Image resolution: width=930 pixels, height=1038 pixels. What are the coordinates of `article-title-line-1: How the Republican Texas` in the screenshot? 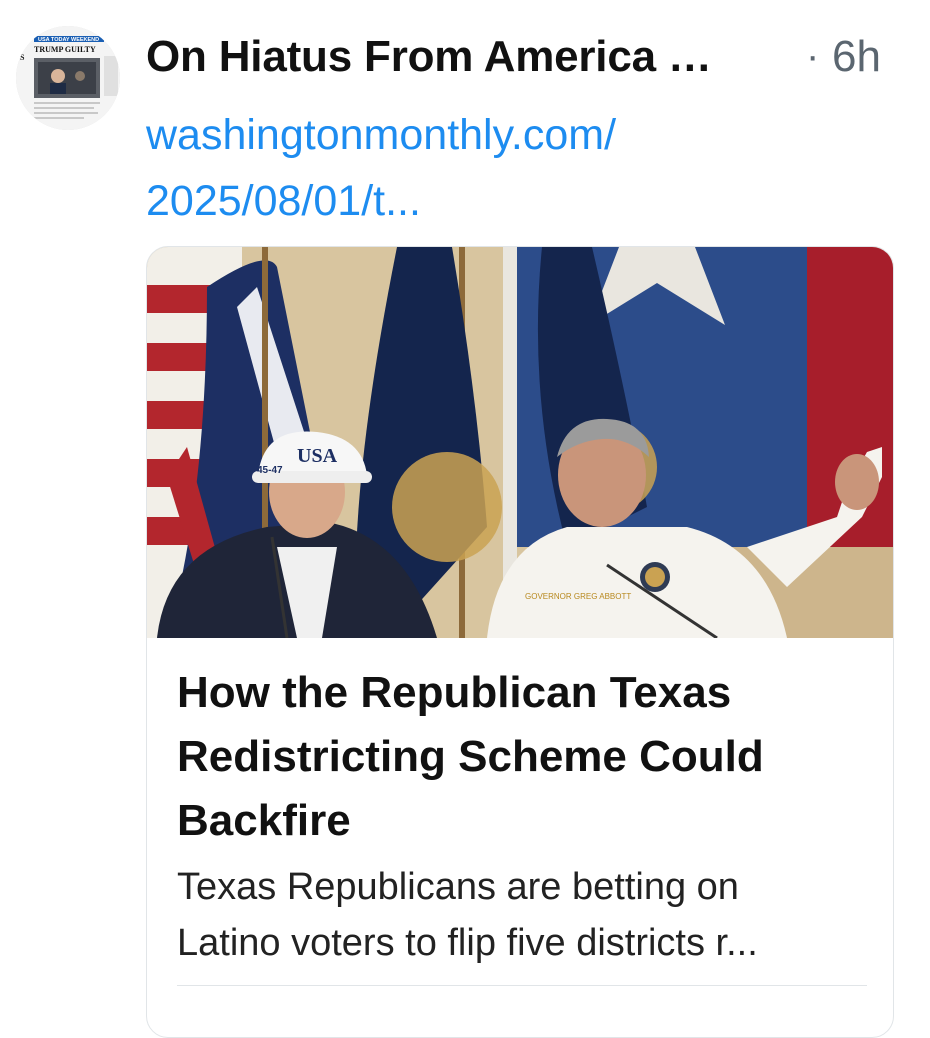 It's located at (454, 692).